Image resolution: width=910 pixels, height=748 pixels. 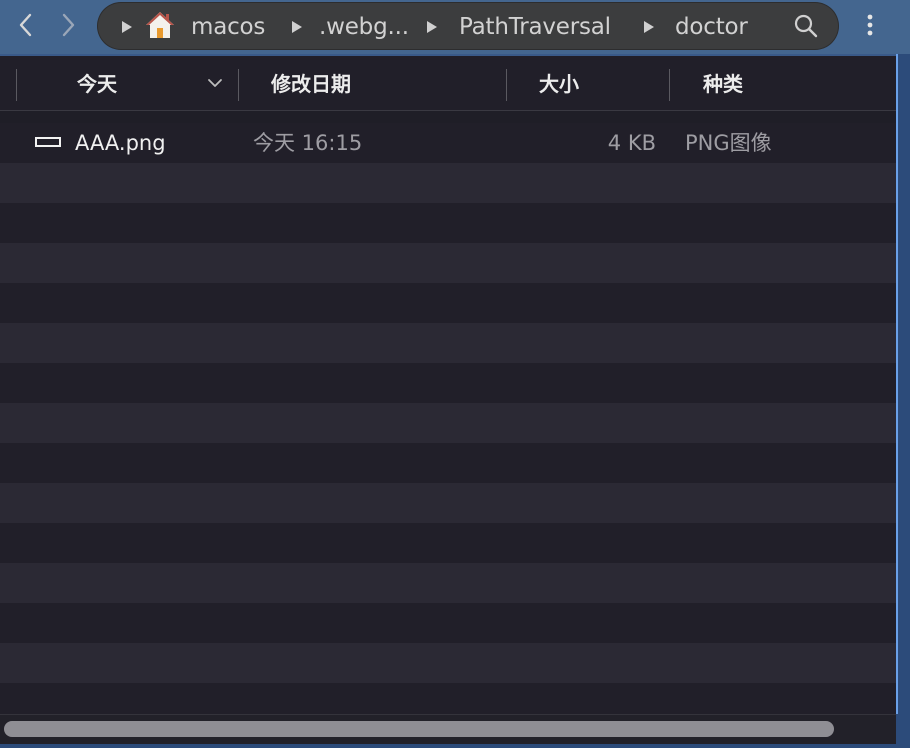 I want to click on toolbar: macos .webg... PathTraversal doctor, so click(x=455, y=27).